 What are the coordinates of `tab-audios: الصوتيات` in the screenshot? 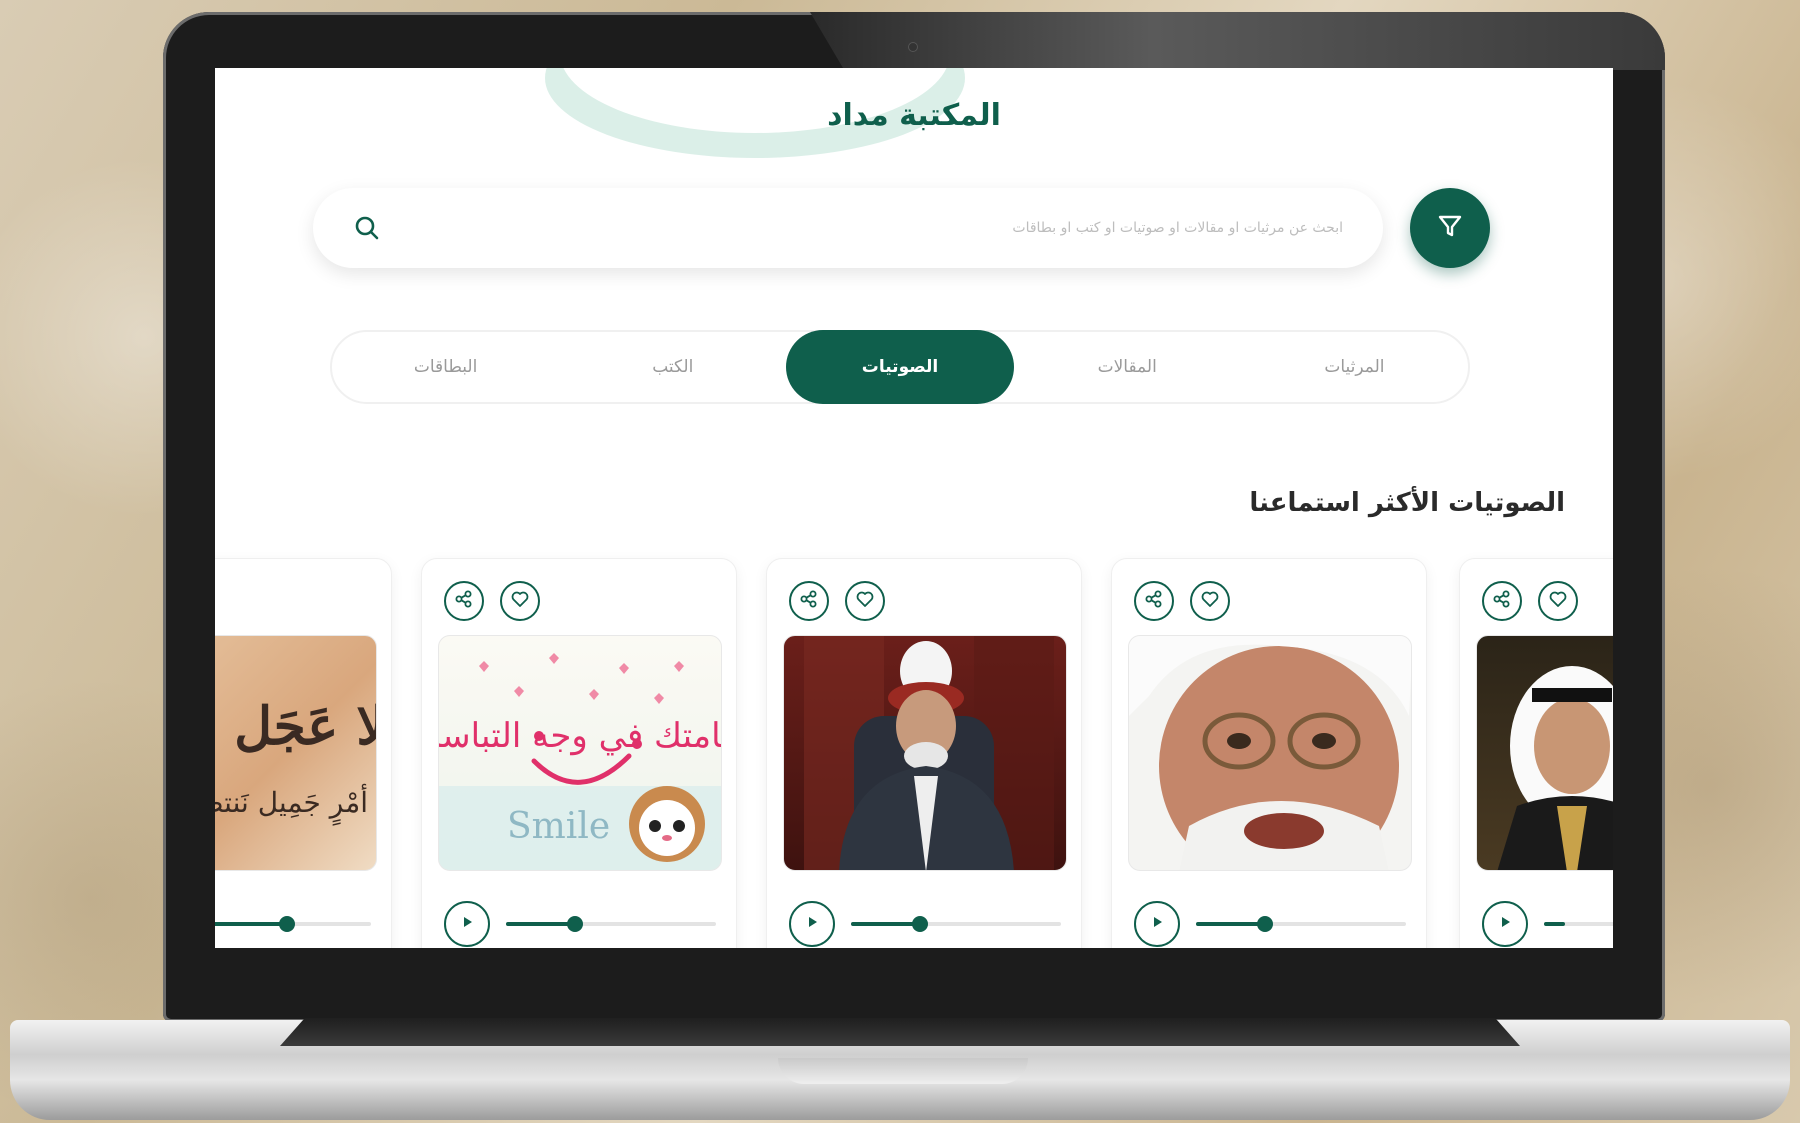 It's located at (900, 367).